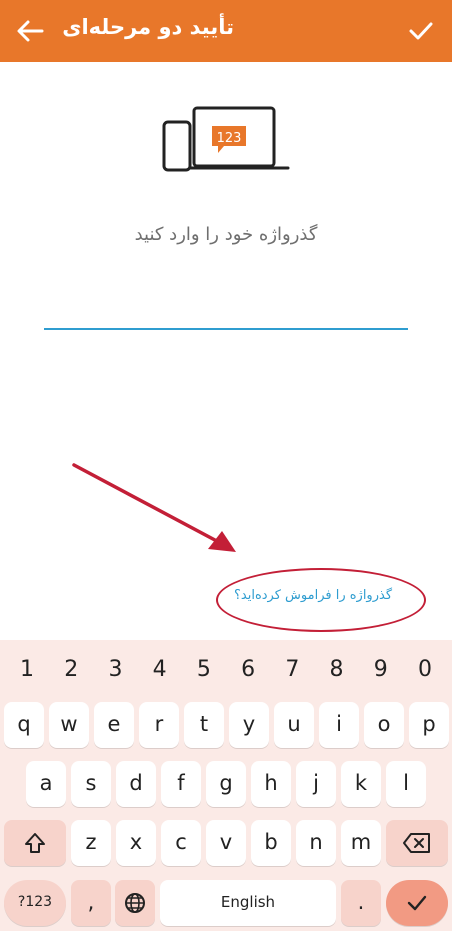 This screenshot has height=931, width=452. I want to click on key-k: k, so click(361, 784).